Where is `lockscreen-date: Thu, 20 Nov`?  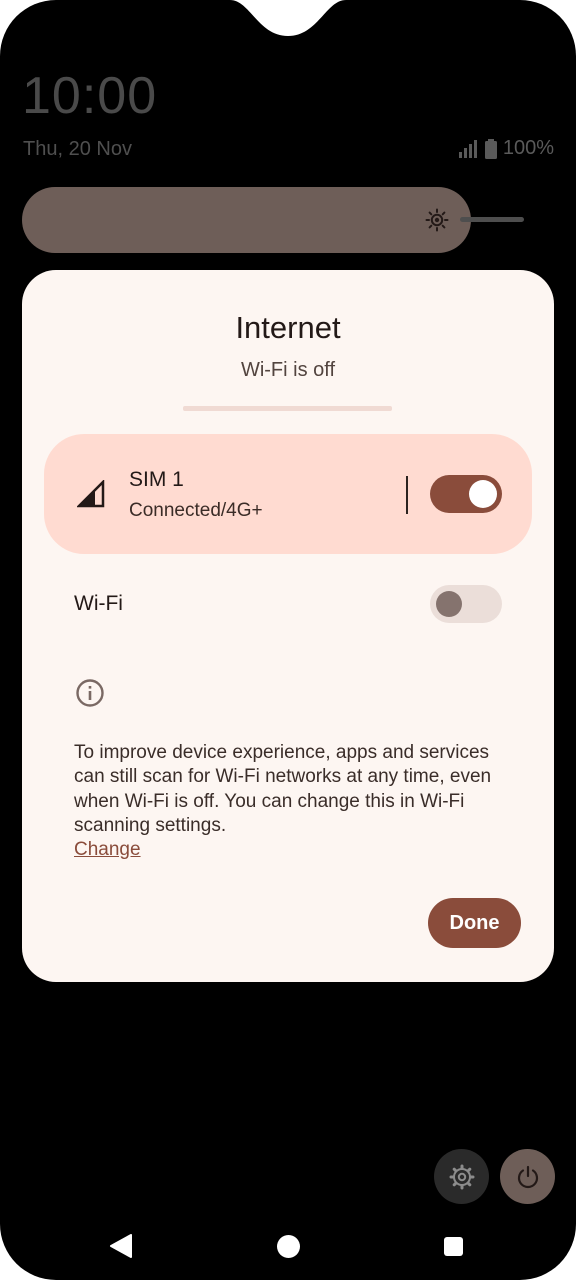
lockscreen-date: Thu, 20 Nov is located at coordinates (77, 149).